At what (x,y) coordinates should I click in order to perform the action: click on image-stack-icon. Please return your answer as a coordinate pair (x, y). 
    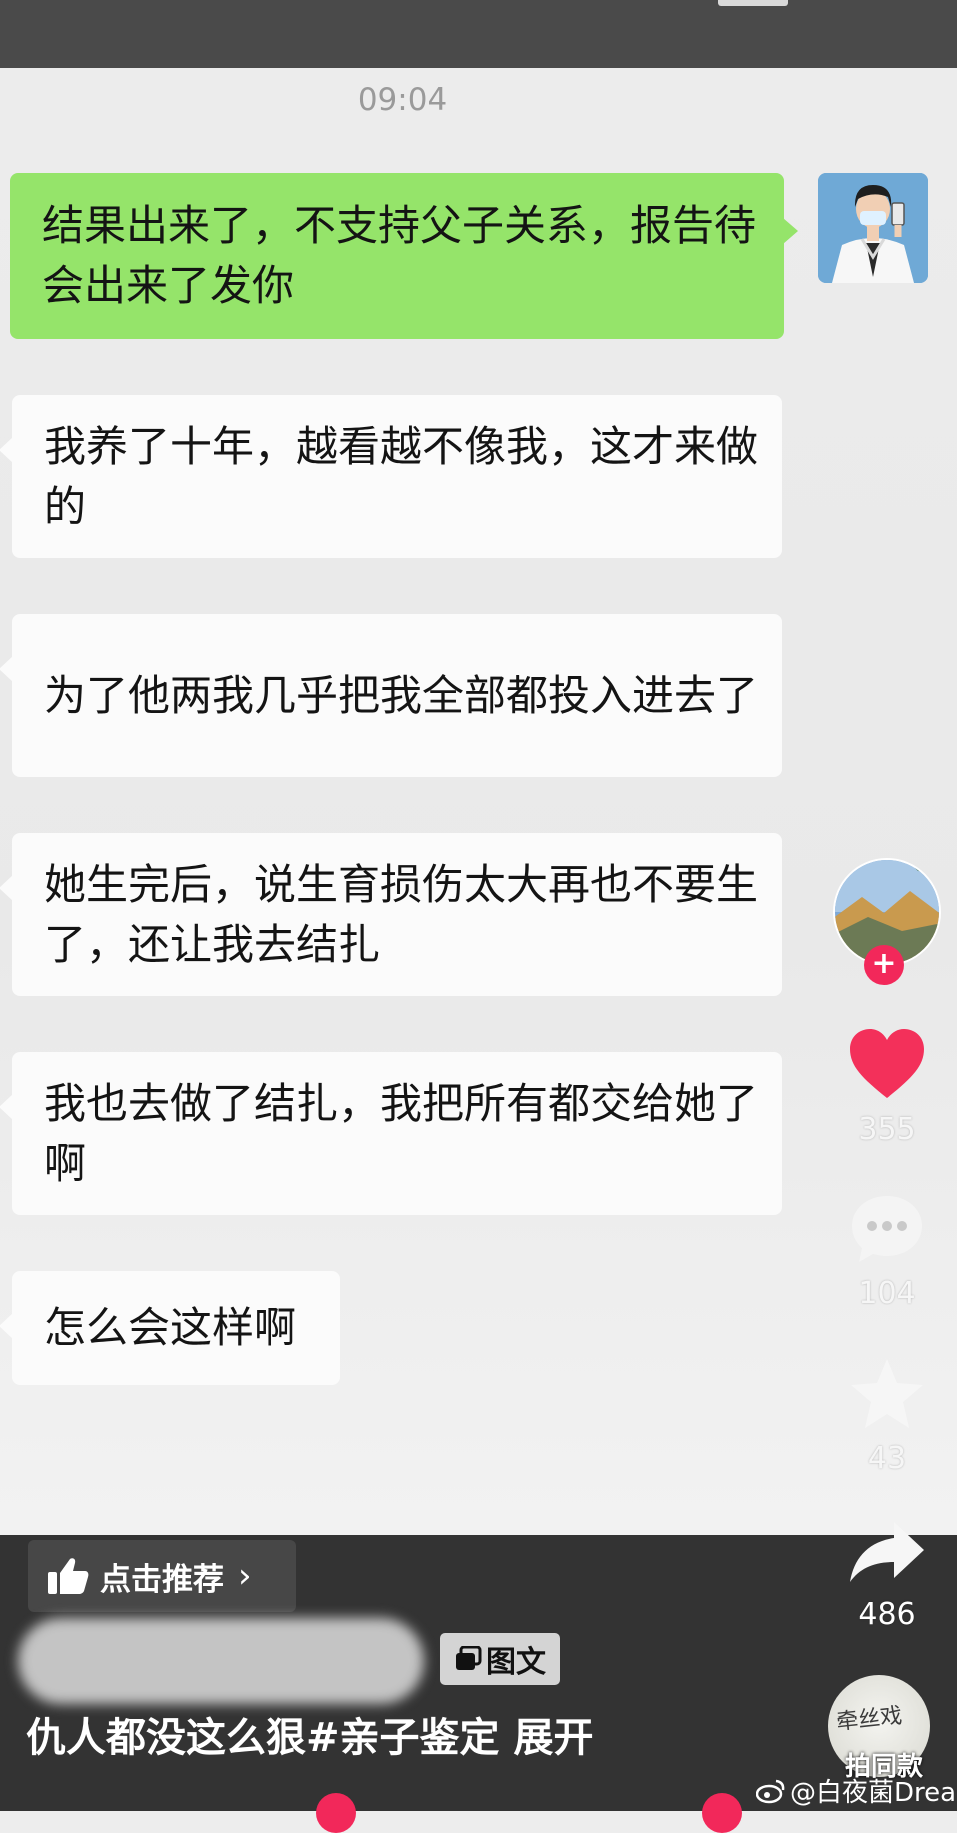
    Looking at the image, I should click on (469, 1658).